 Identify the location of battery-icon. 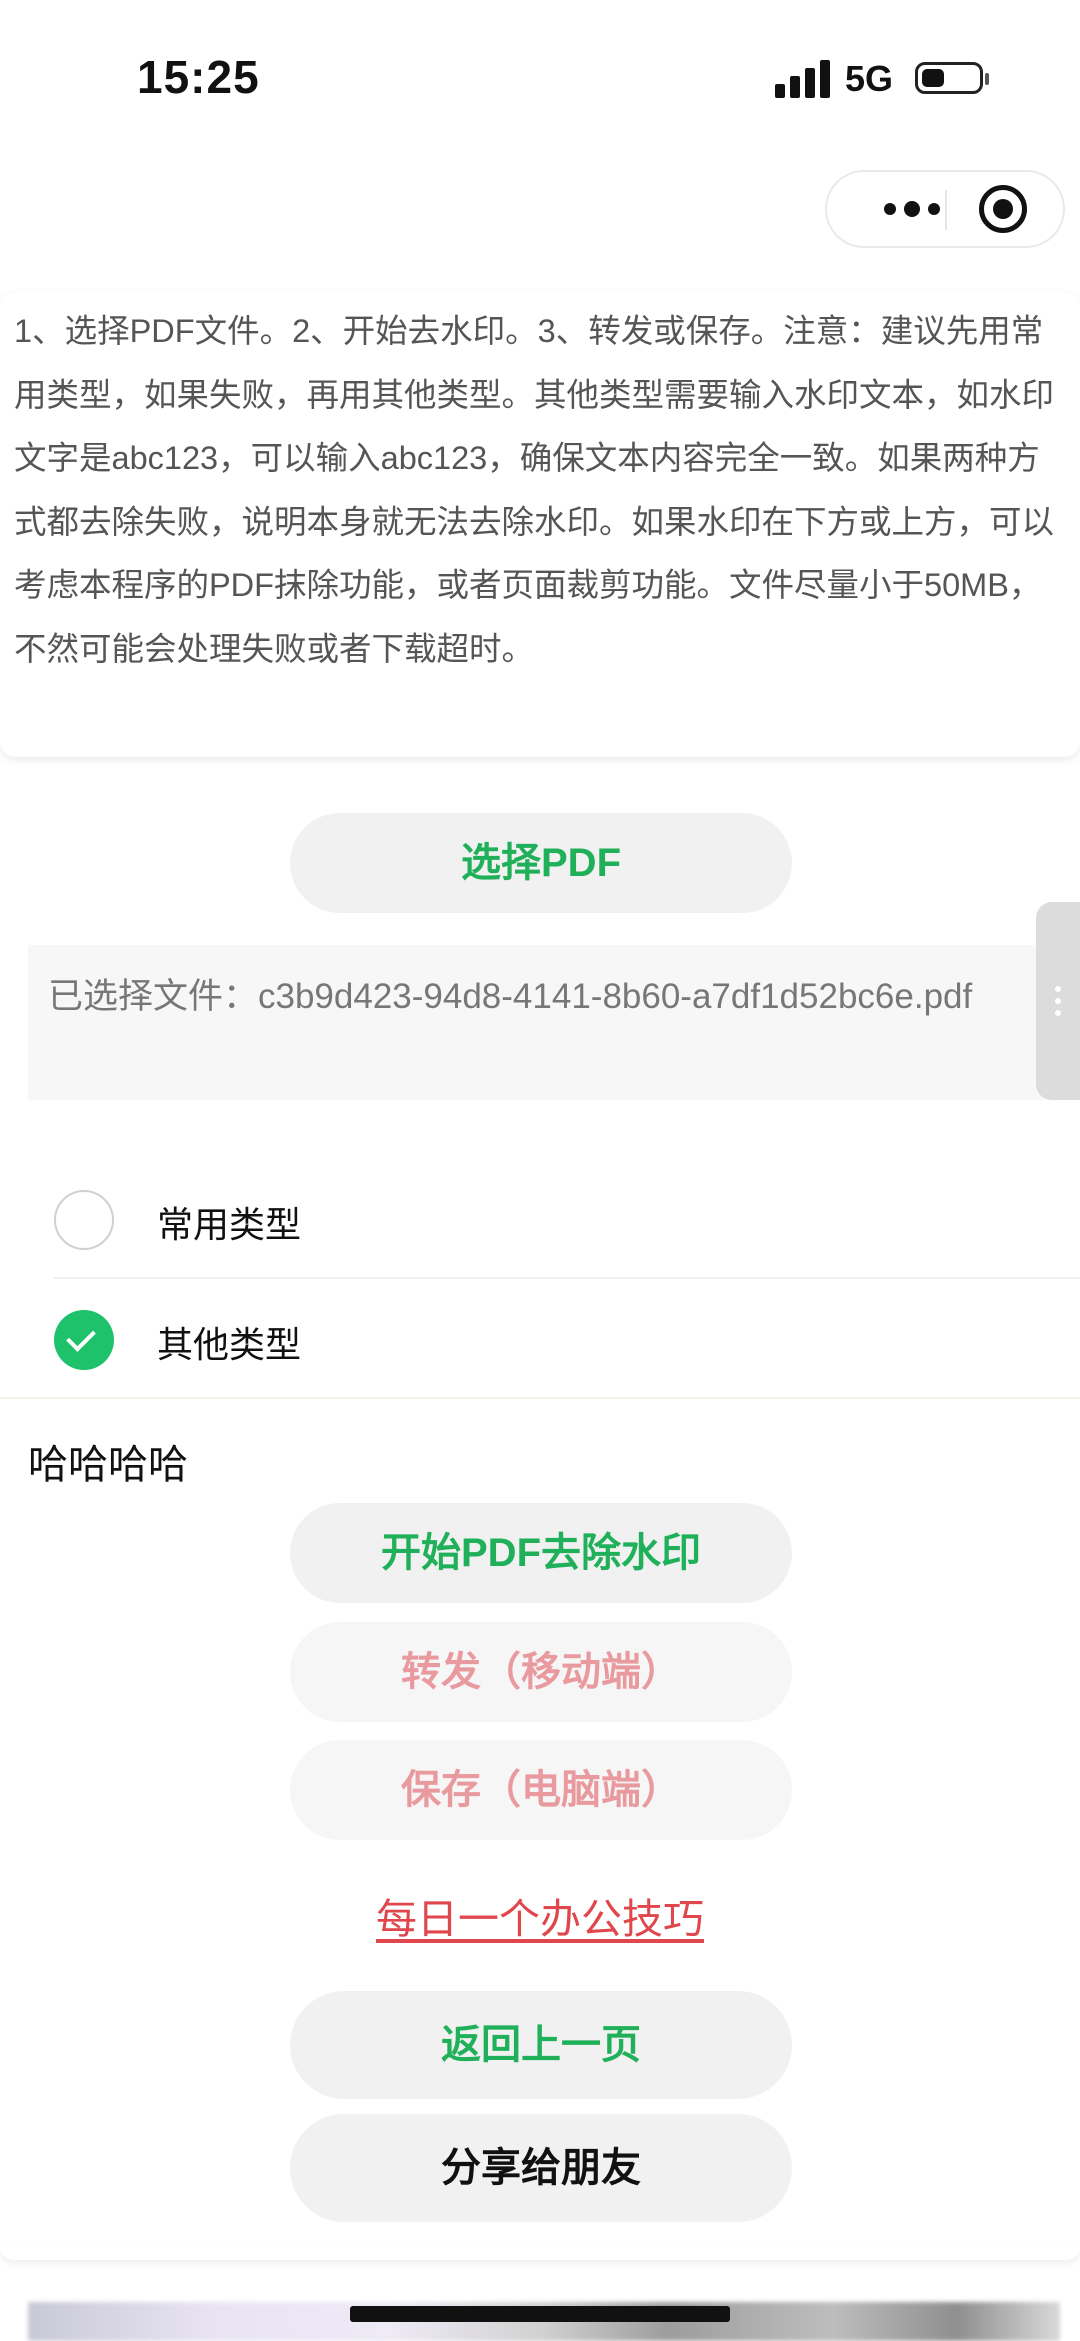
(952, 78).